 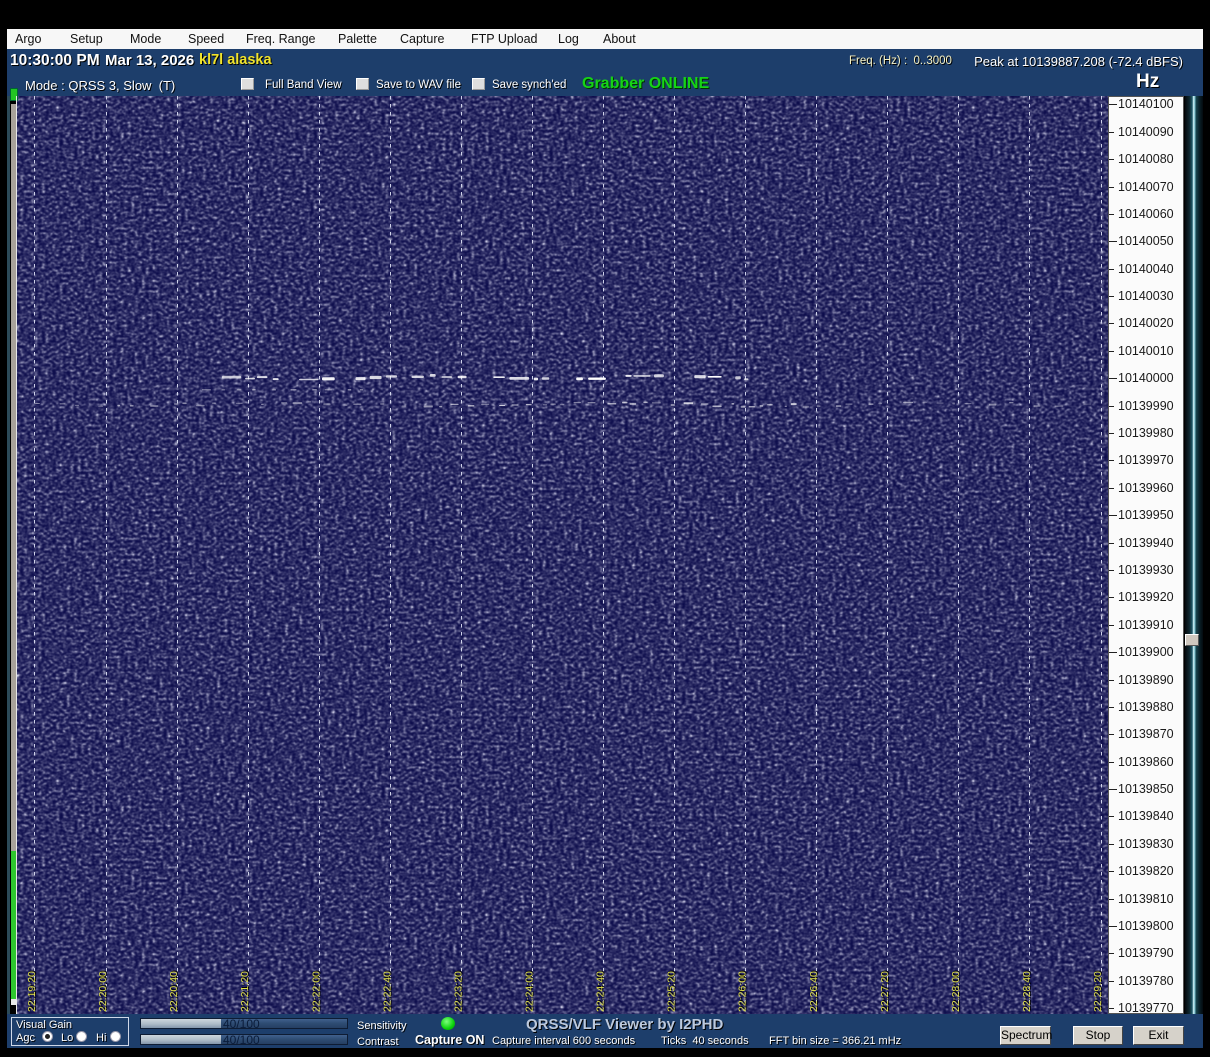 I want to click on svg-text: 22:21:20, so click(x=245, y=991).